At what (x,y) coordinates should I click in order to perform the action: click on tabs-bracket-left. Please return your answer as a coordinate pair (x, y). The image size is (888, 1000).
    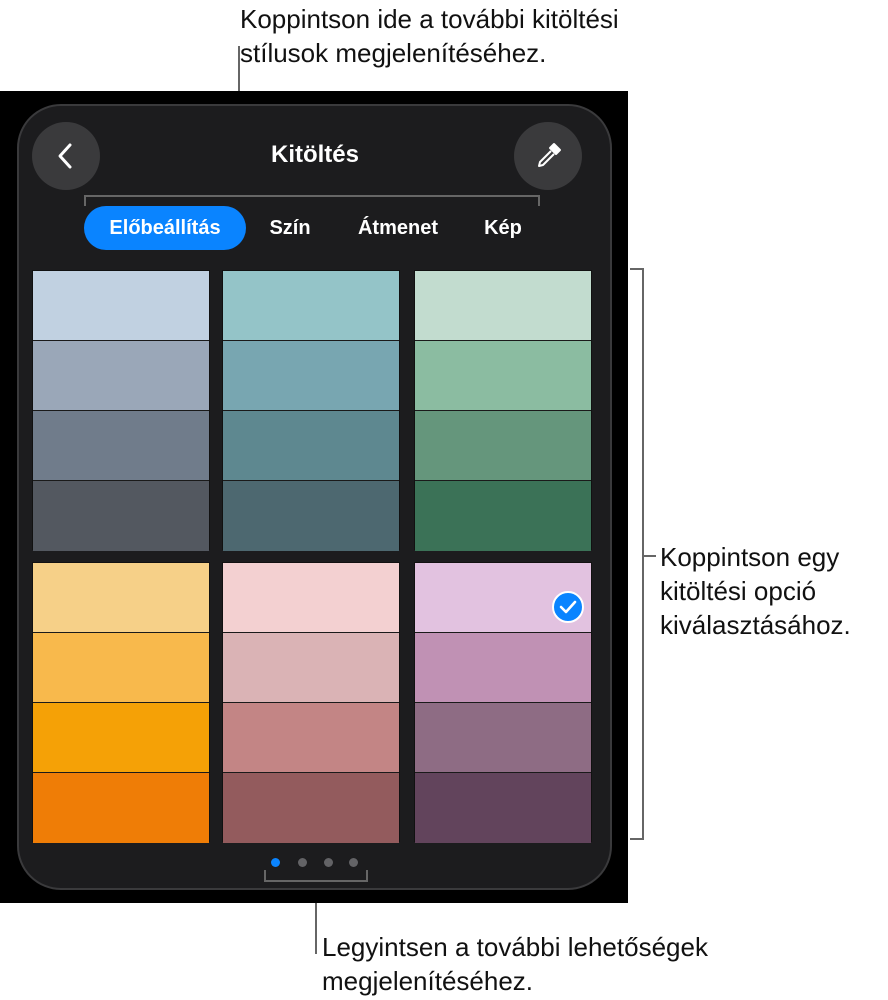
    Looking at the image, I should click on (85, 200).